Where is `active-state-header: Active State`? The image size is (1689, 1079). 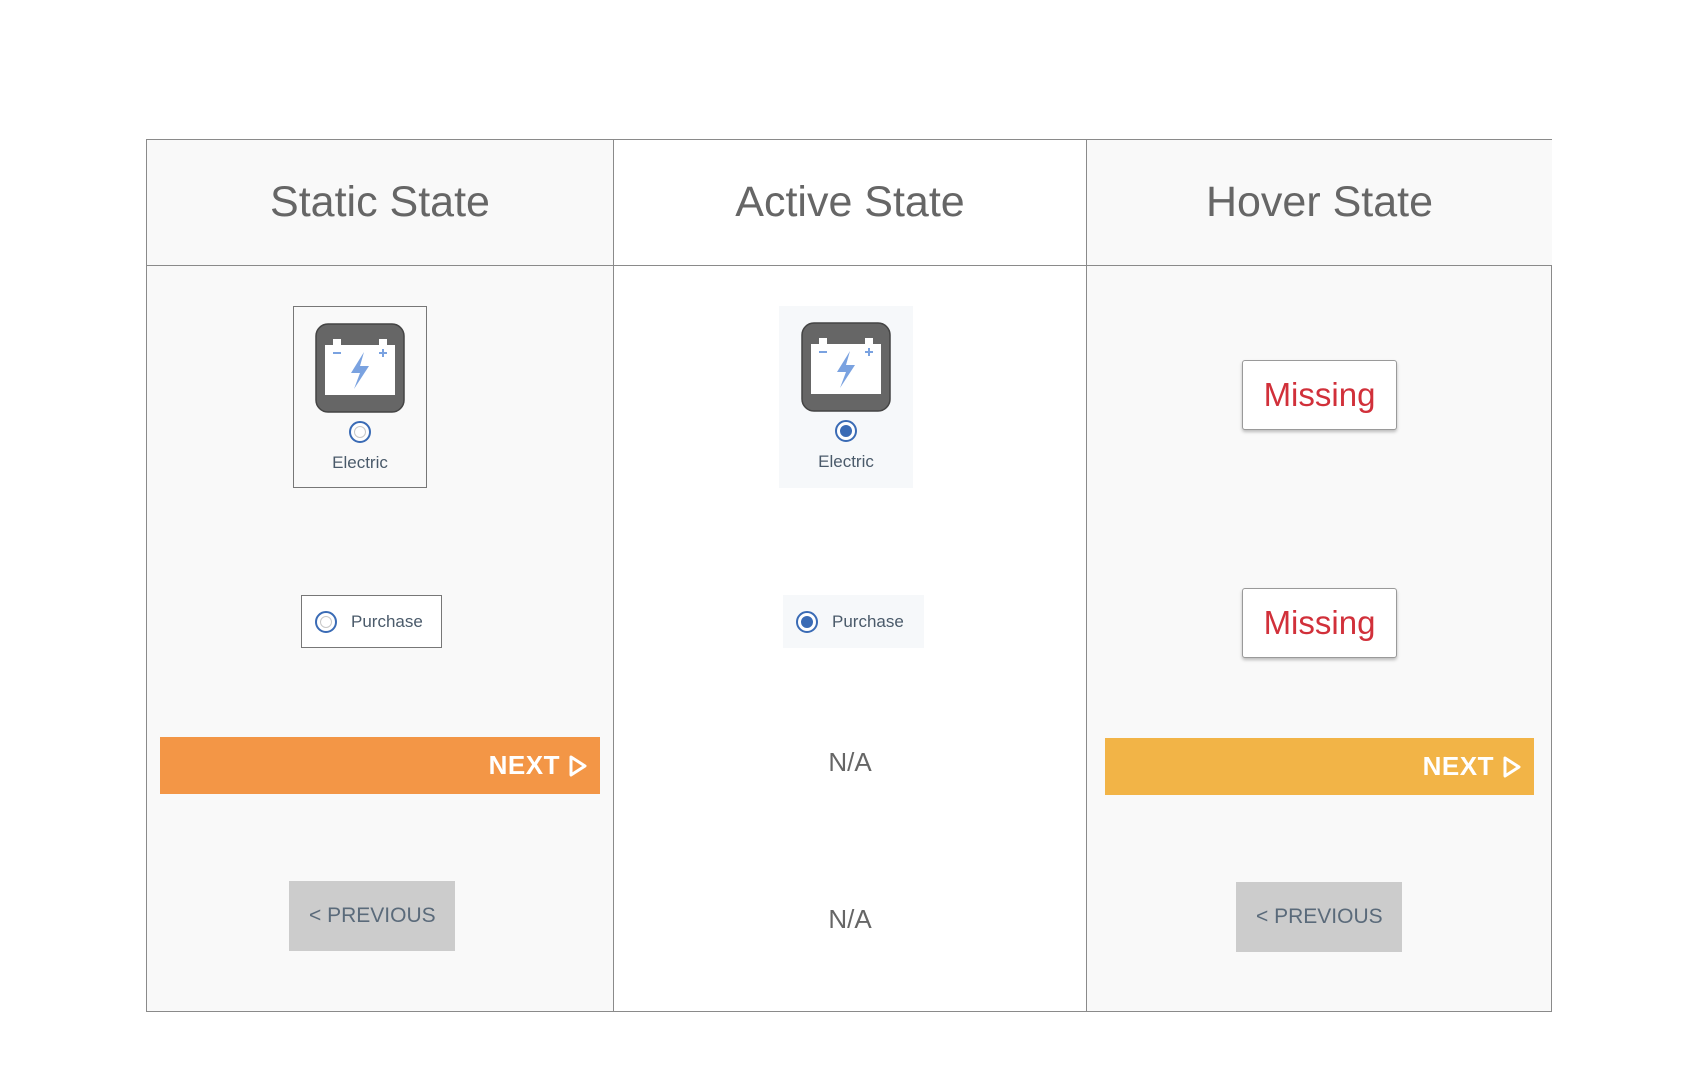
active-state-header: Active State is located at coordinates (850, 203).